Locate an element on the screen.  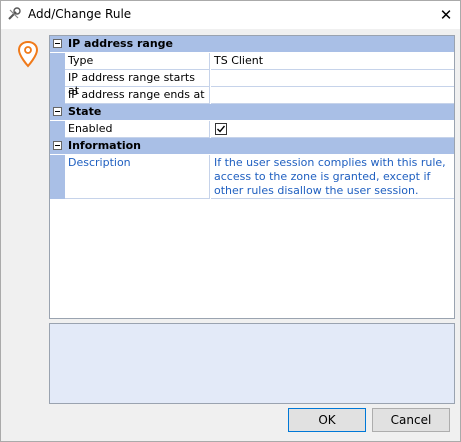
property-name: IP address range starts at is located at coordinates (137, 83).